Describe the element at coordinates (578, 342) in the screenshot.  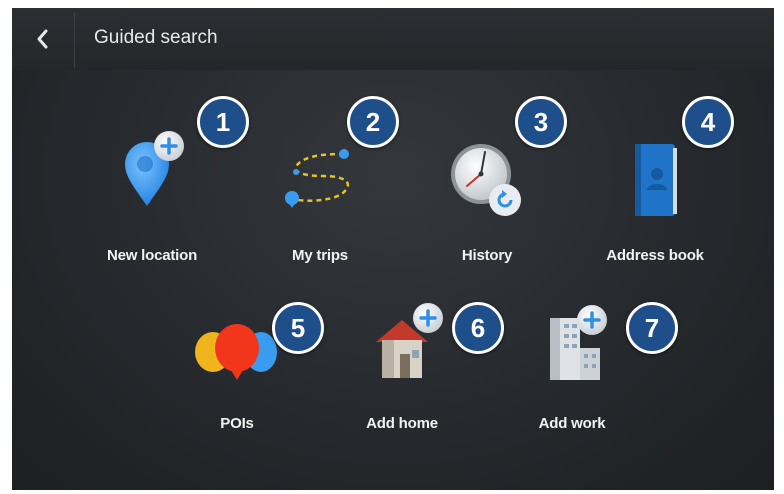
I see `office-building-add-icon` at that location.